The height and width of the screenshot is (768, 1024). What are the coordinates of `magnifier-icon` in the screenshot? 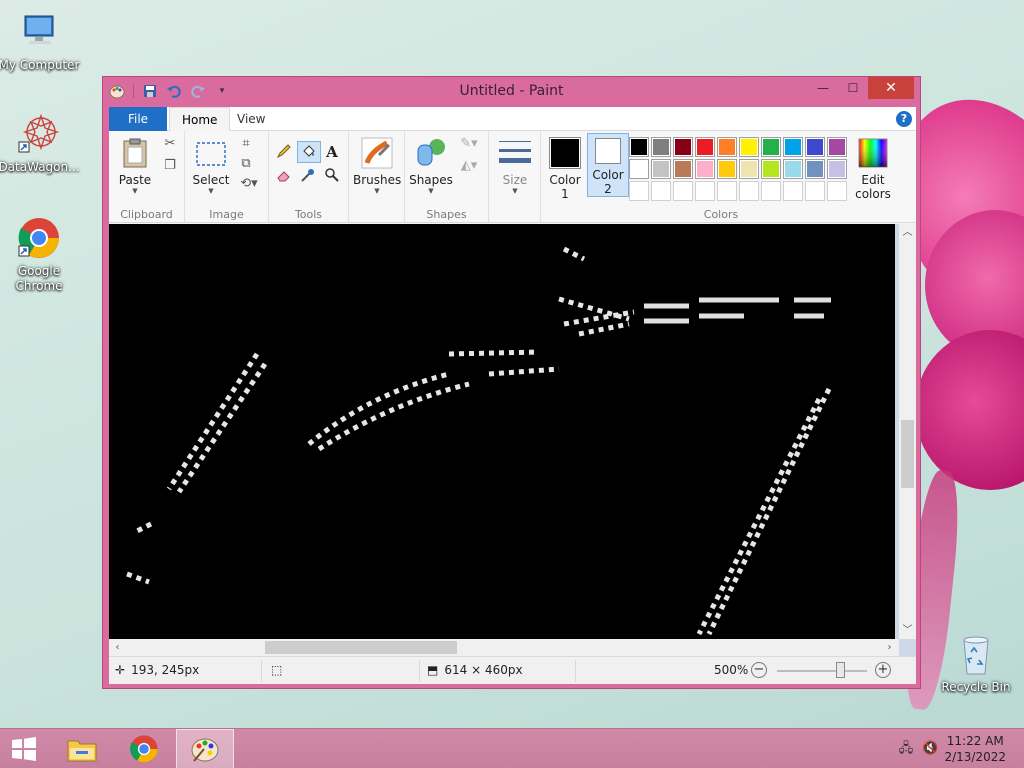 It's located at (332, 176).